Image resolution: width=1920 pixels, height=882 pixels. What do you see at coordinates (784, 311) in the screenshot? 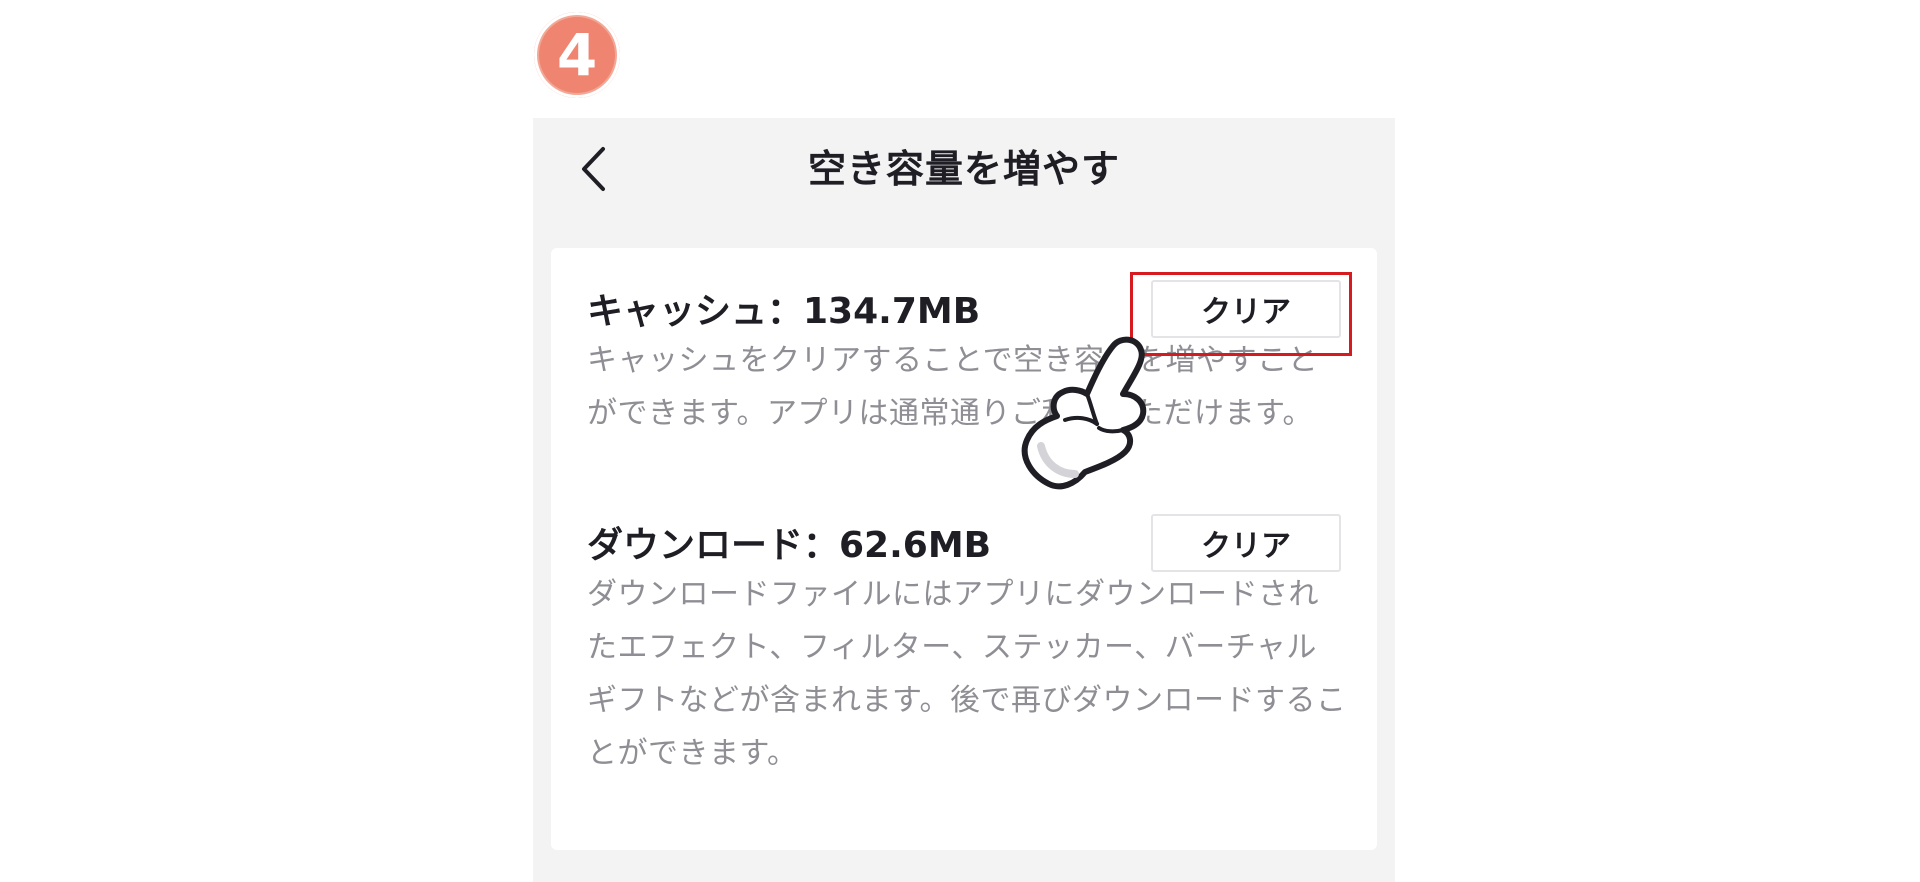
I see `cache-section-title: キャッシュ：134.7MB` at bounding box center [784, 311].